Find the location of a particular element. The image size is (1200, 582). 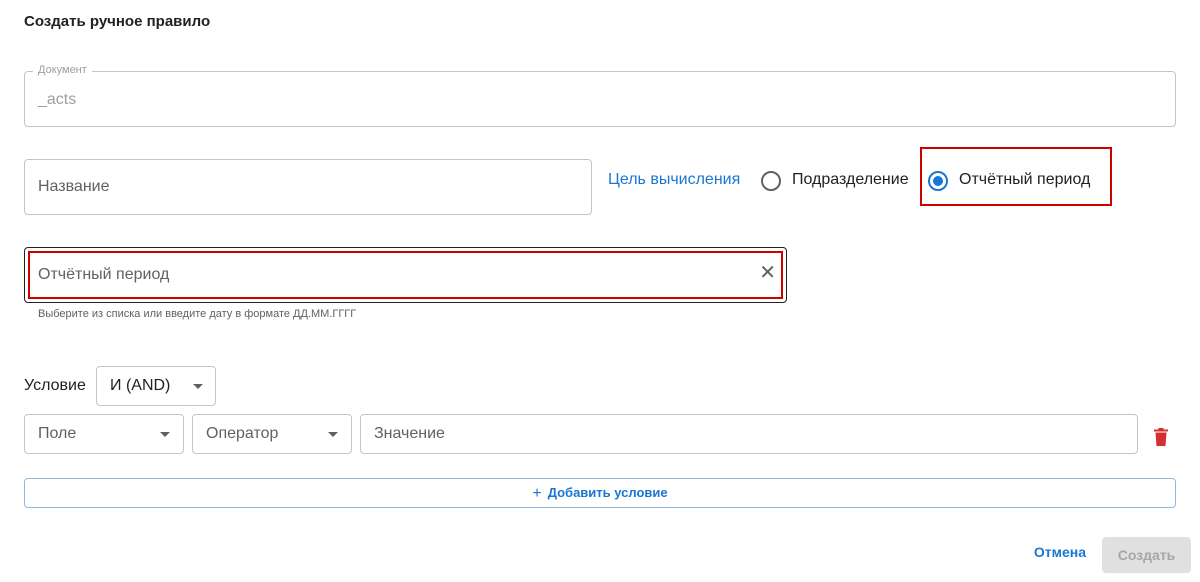

name-input-placeholder: Название is located at coordinates (74, 186).